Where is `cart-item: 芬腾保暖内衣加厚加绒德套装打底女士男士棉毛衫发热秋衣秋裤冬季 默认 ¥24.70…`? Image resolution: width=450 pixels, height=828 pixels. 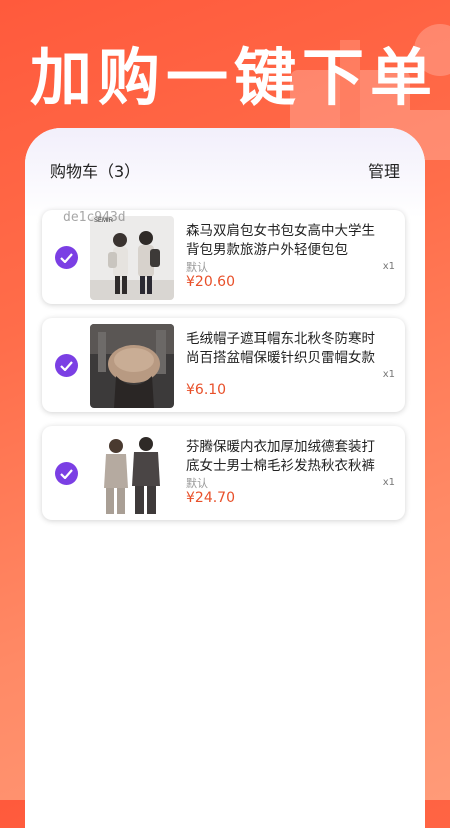
cart-item: 芬腾保暖内衣加厚加绒德套装打底女士男士棉毛衫发热秋衣秋裤冬季 默认 ¥24.70… is located at coordinates (223, 473).